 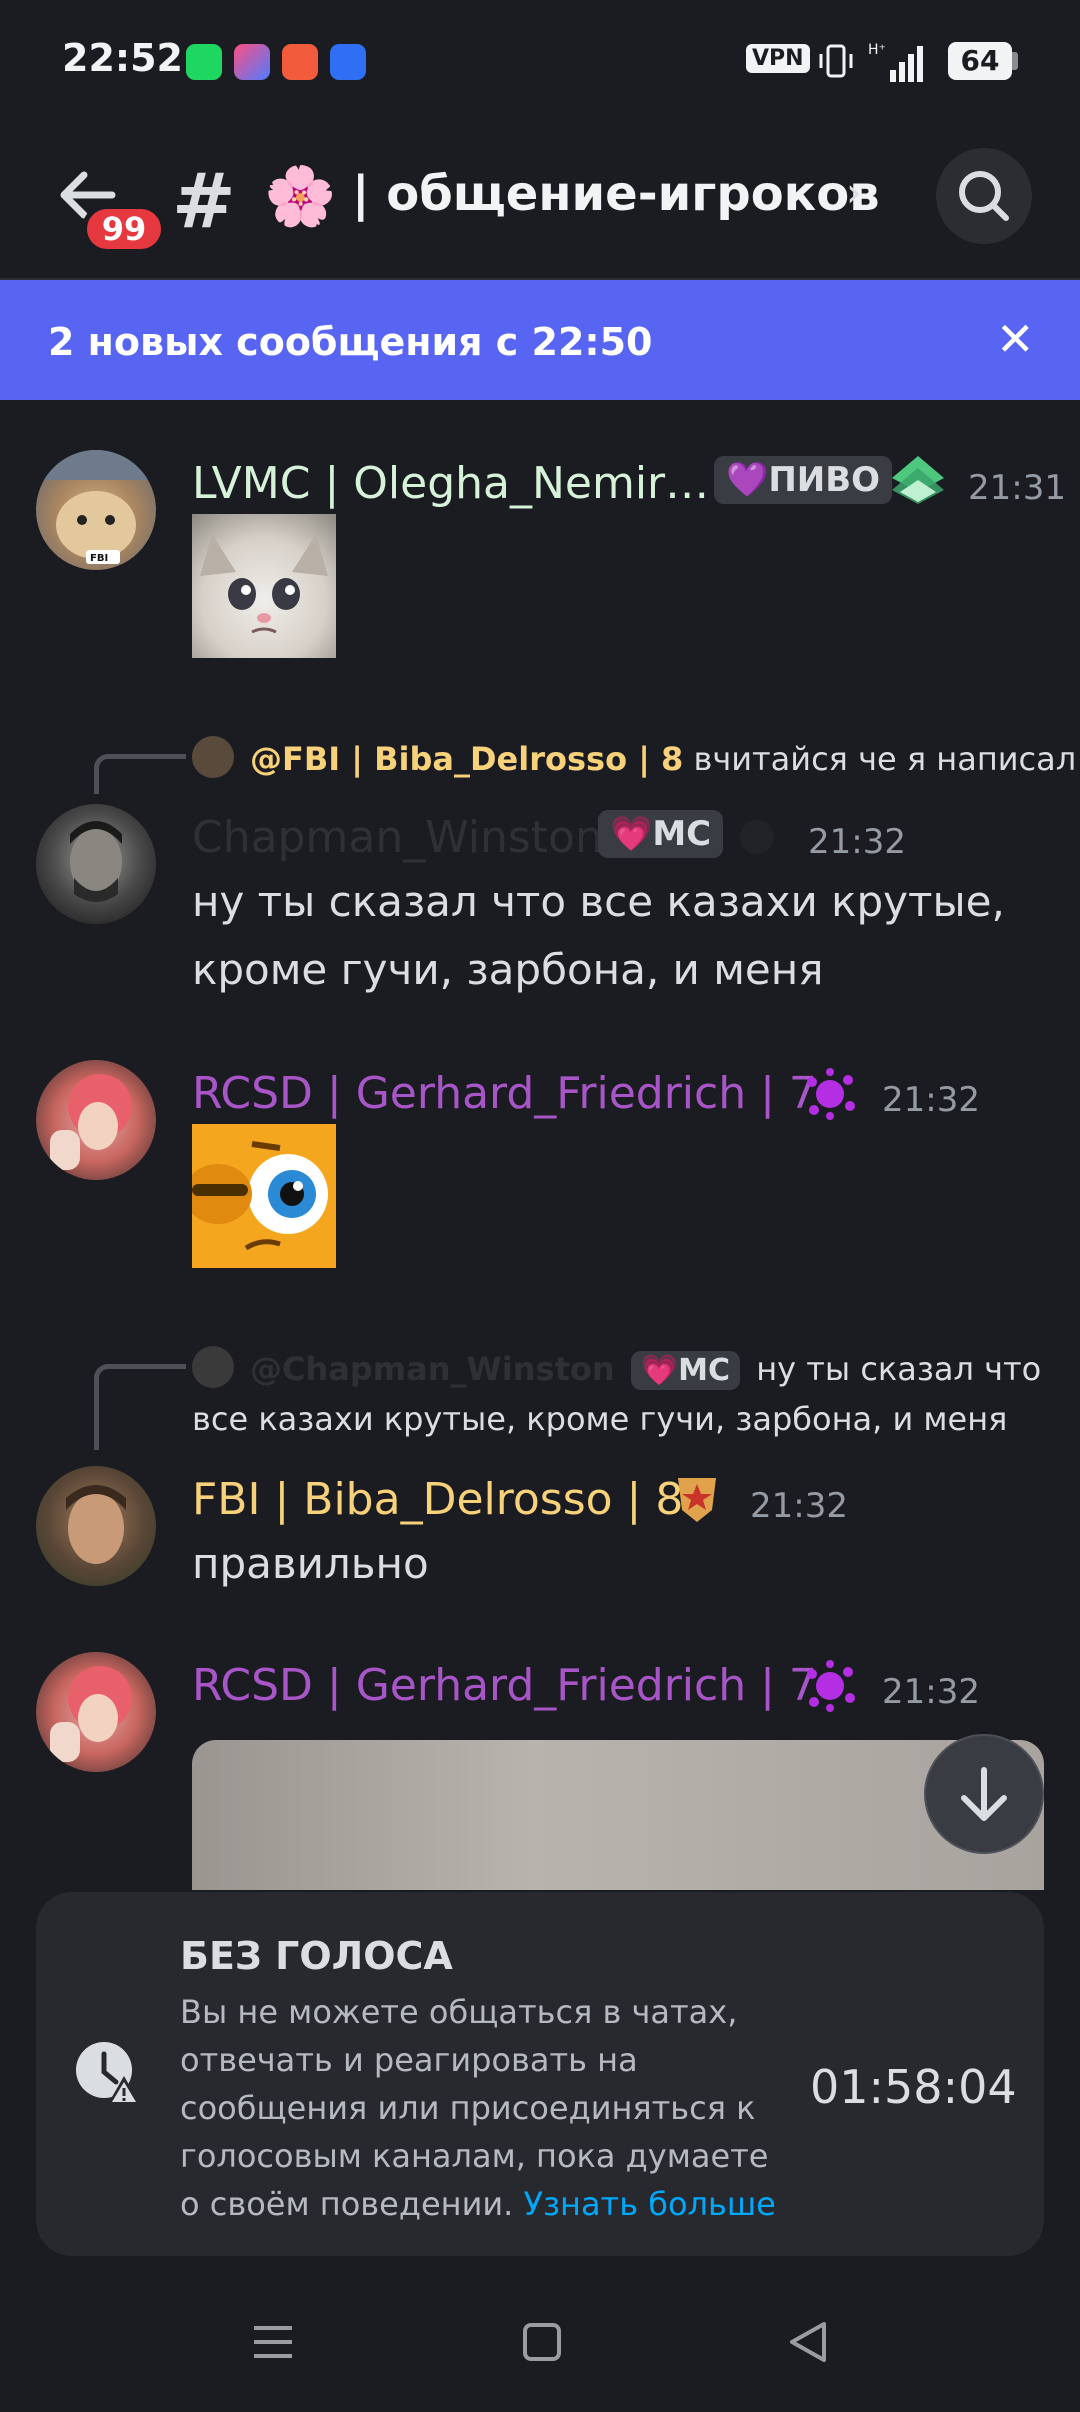 What do you see at coordinates (1017, 488) in the screenshot?
I see `message-time: 21:31` at bounding box center [1017, 488].